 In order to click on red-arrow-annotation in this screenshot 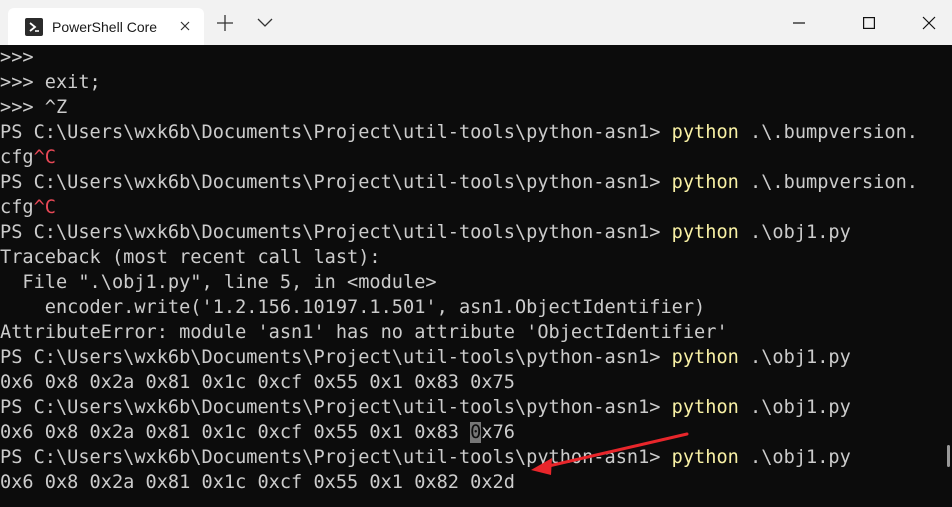, I will do `click(610, 453)`.